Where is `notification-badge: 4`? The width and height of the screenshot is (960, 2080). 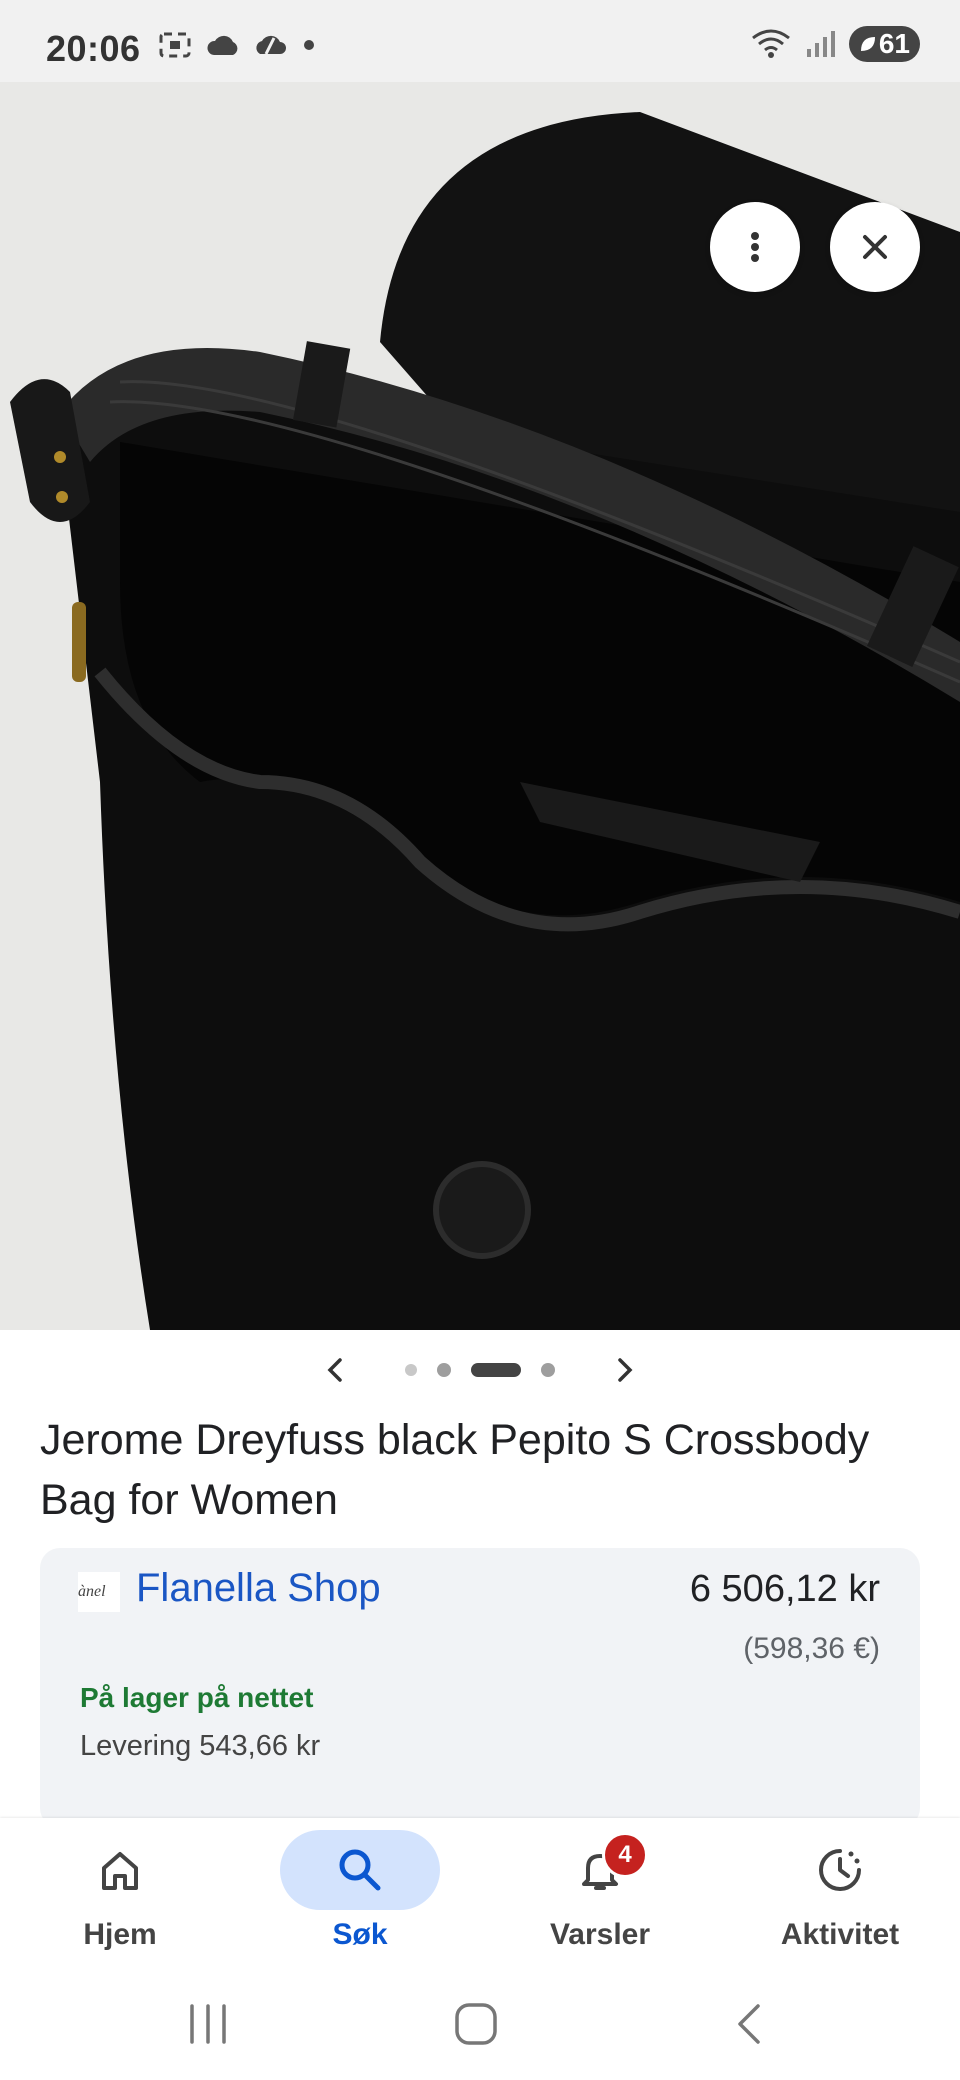 notification-badge: 4 is located at coordinates (625, 1855).